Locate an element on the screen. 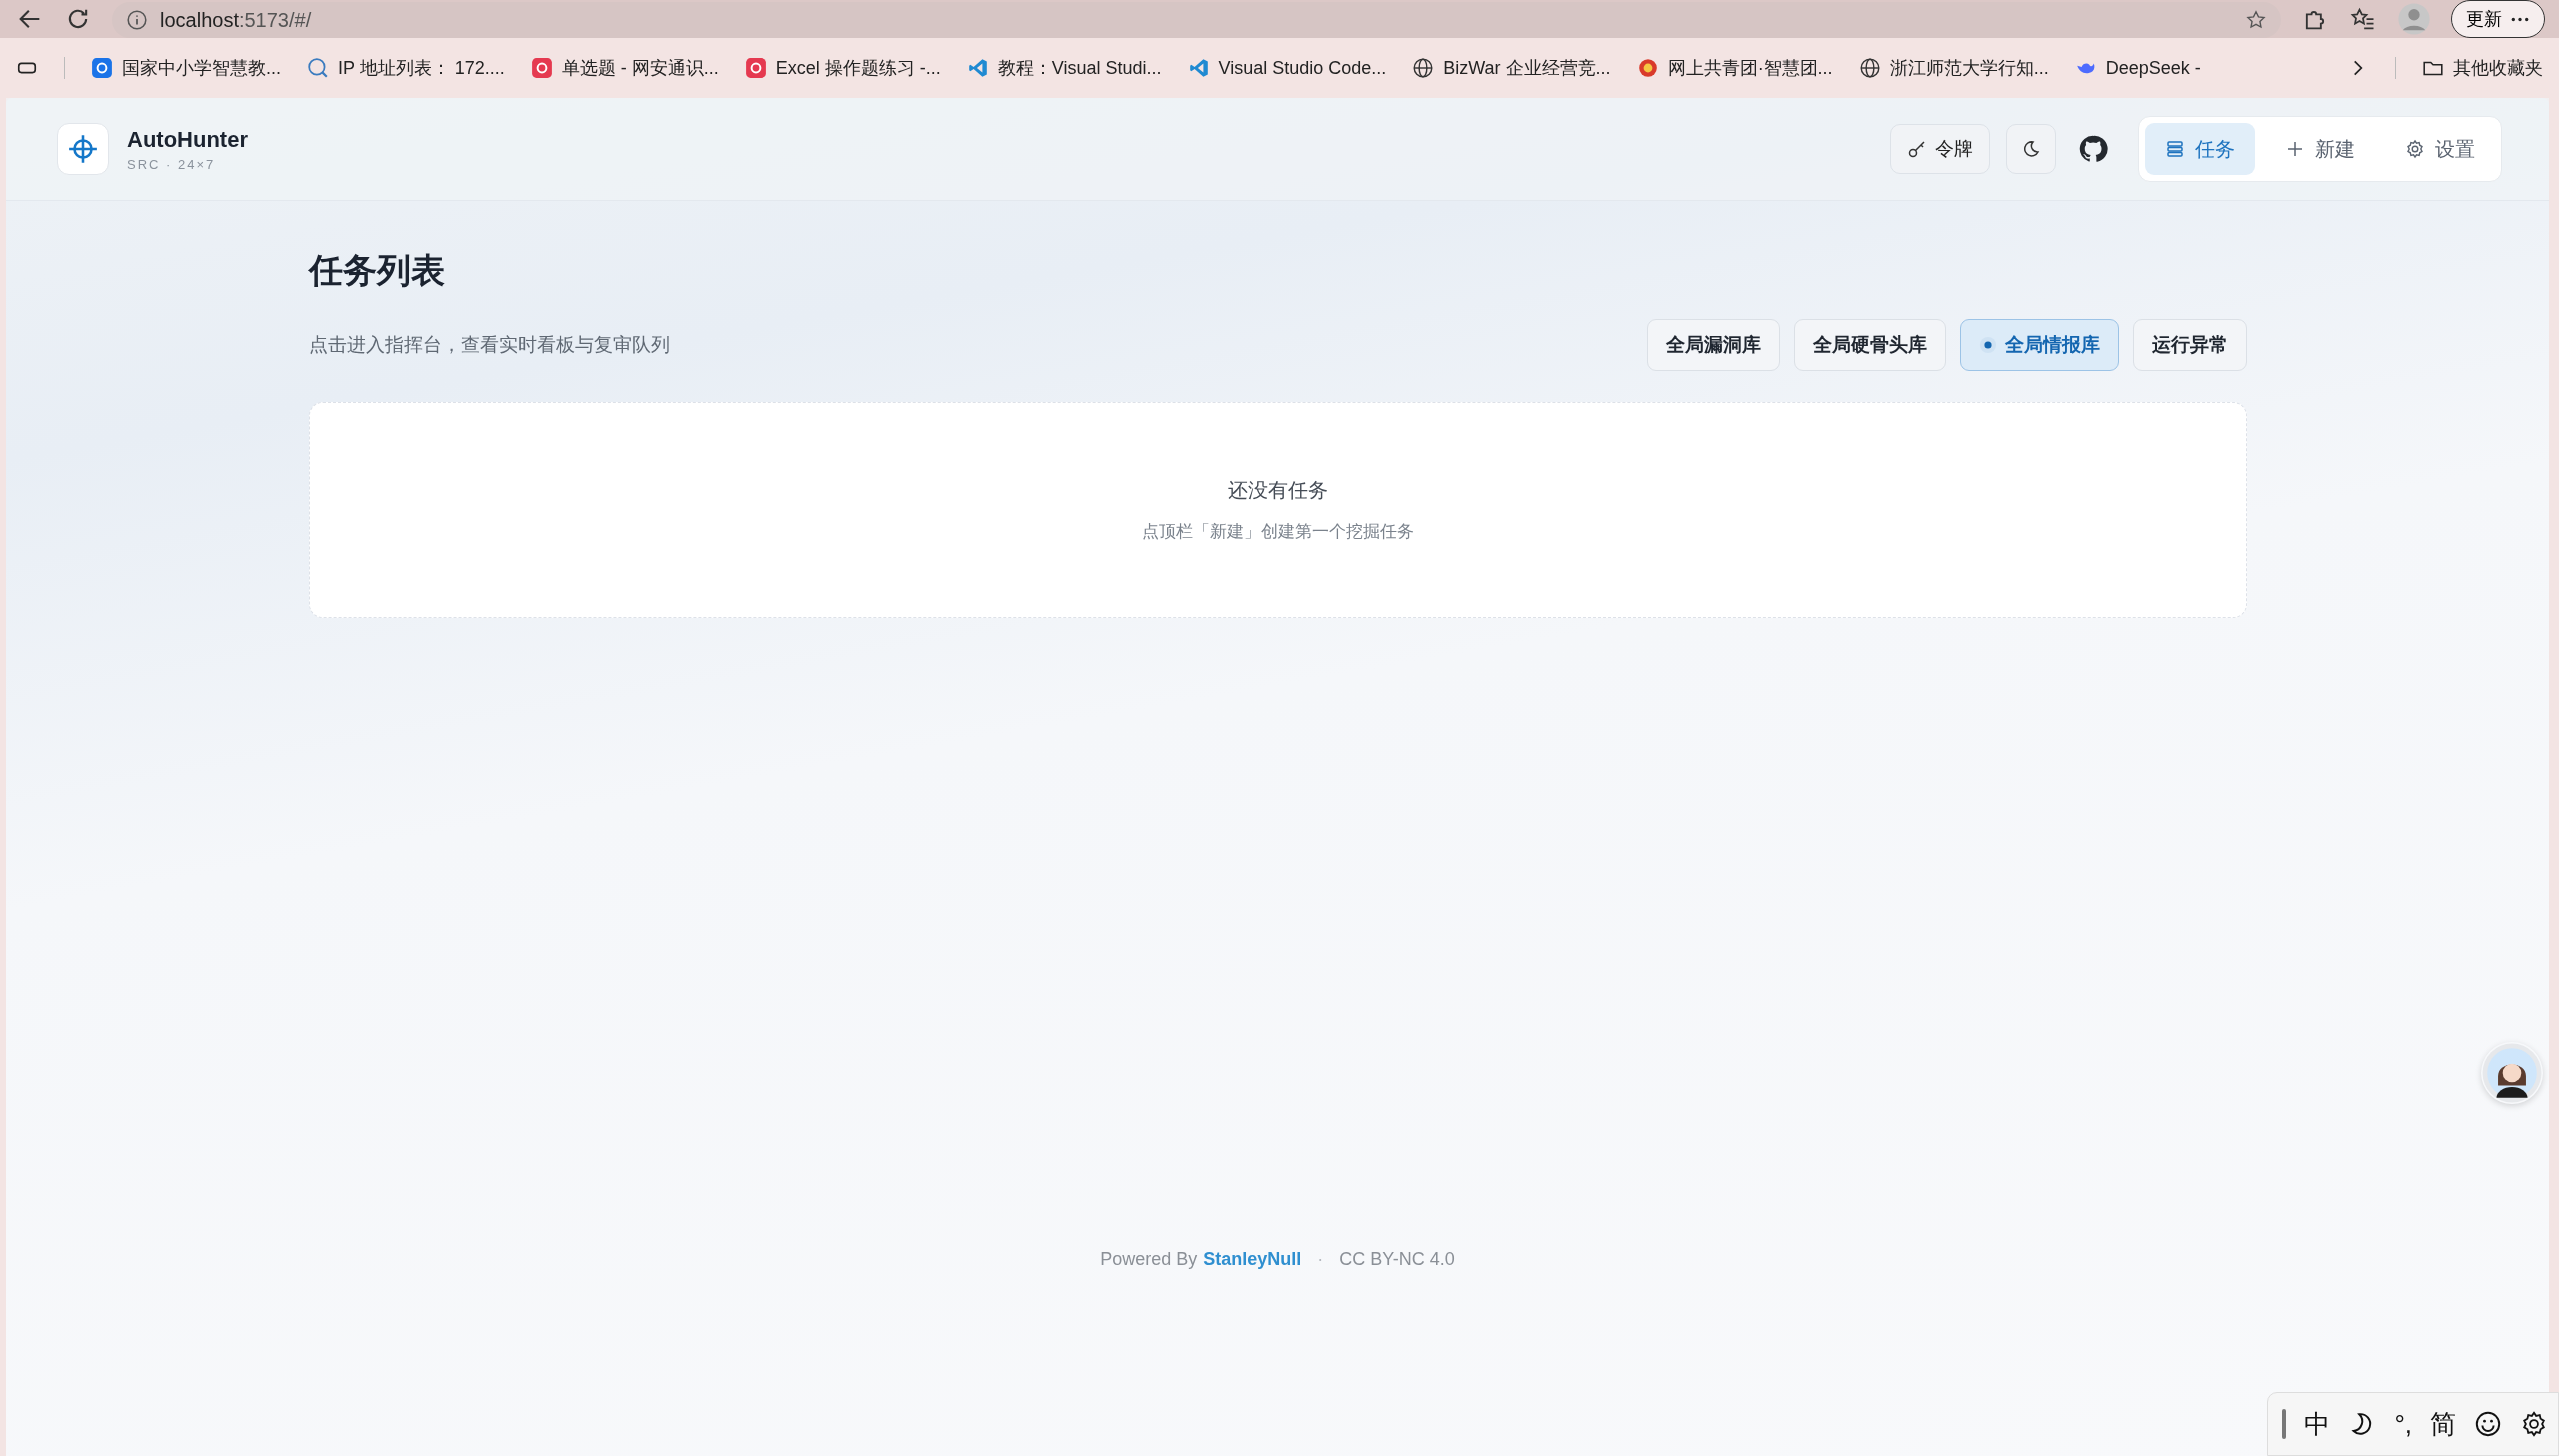 This screenshot has height=1456, width=2559. more-icon is located at coordinates (2520, 19).